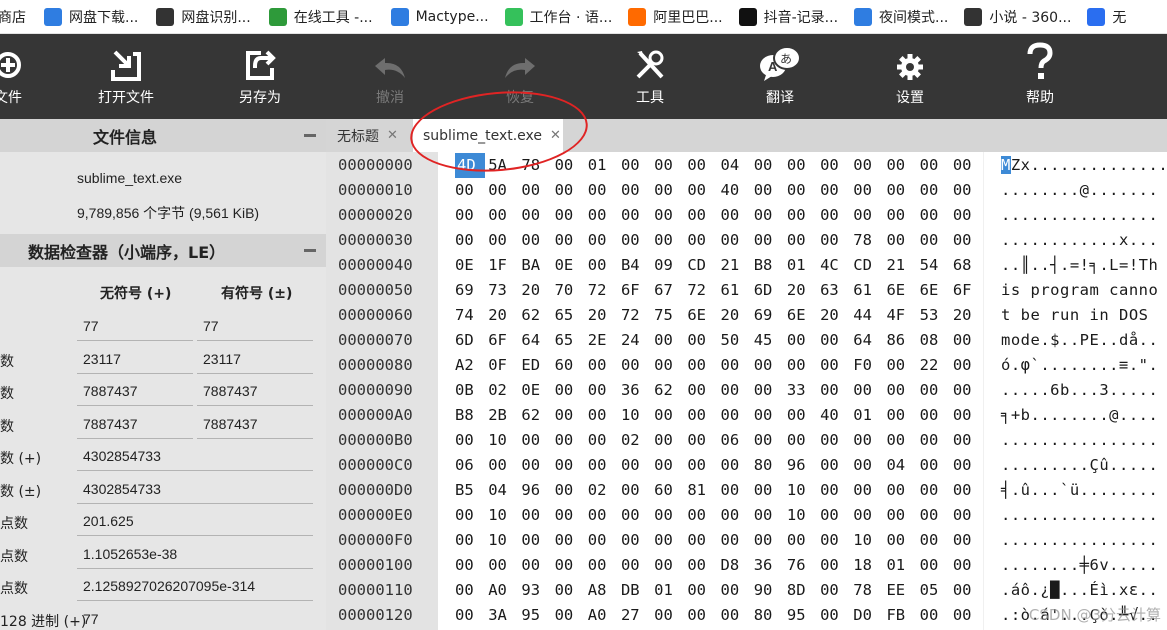 The width and height of the screenshot is (1167, 630). I want to click on hex-byte: 69, so click(770, 315).